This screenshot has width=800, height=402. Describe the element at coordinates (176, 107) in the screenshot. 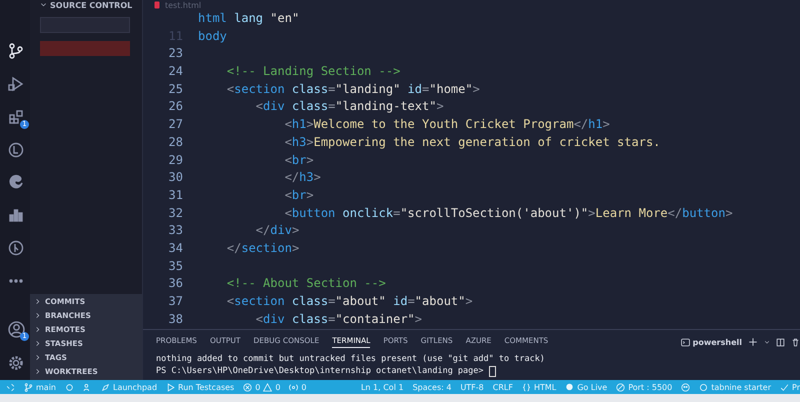

I see `line-number: 26` at that location.